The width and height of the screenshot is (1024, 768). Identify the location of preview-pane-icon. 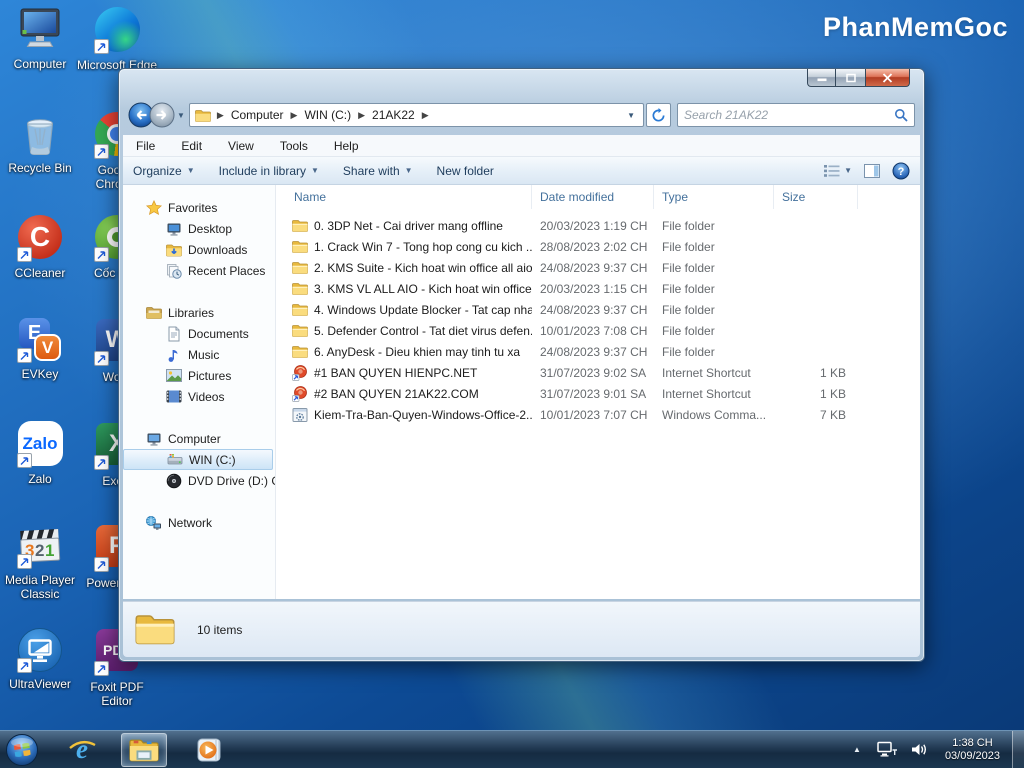
(872, 170).